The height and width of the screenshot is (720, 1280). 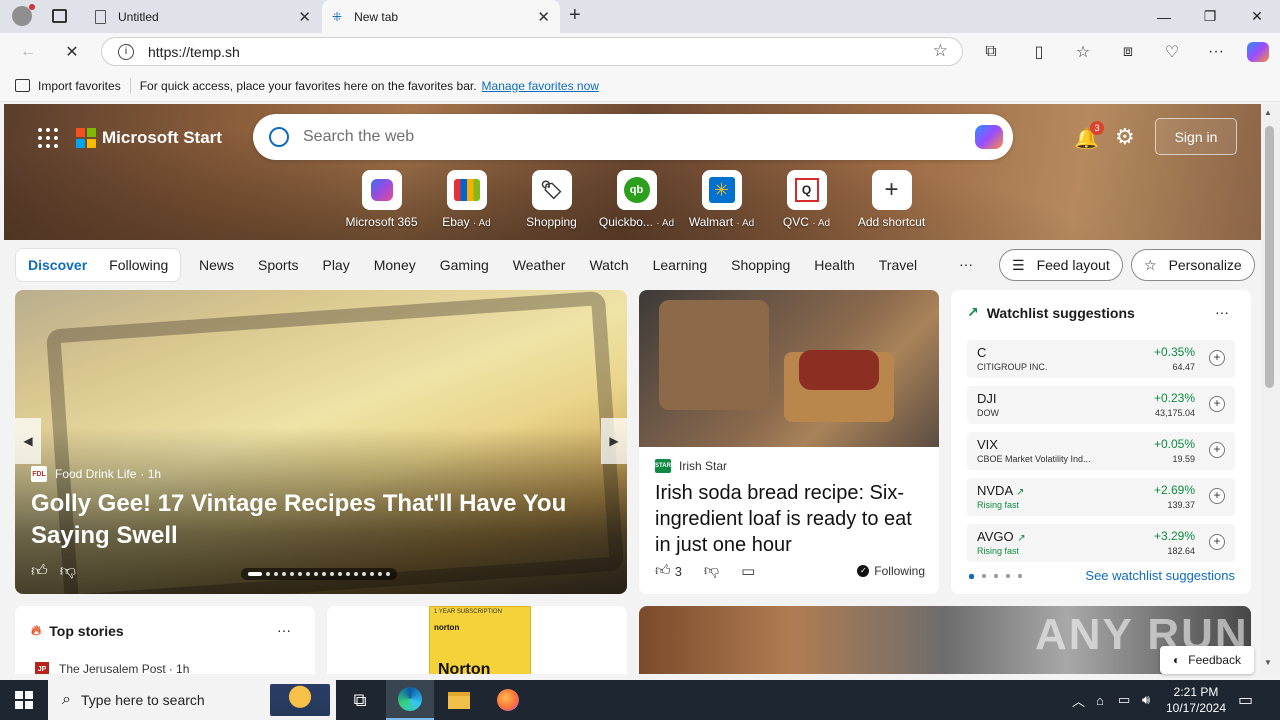 I want to click on gear-icon: ⚙, so click(x=1125, y=137).